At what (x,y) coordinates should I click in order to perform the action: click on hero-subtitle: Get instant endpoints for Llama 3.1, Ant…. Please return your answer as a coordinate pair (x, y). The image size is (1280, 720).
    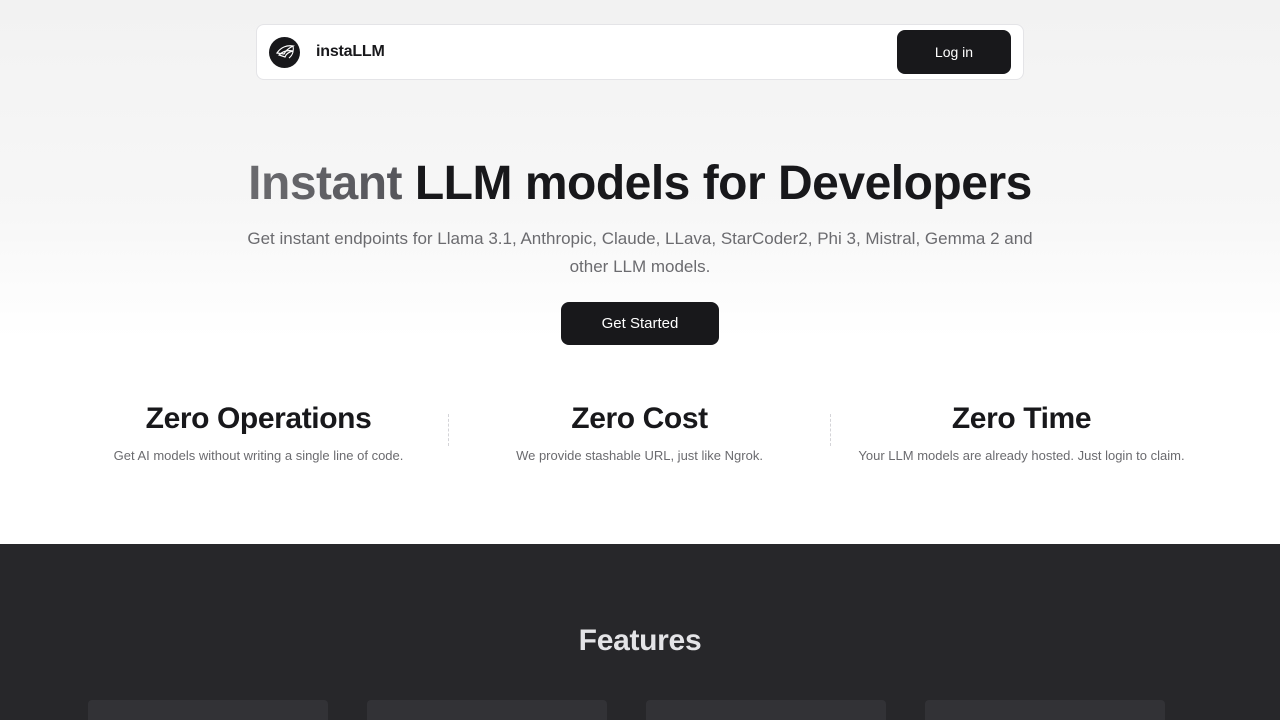
    Looking at the image, I should click on (640, 252).